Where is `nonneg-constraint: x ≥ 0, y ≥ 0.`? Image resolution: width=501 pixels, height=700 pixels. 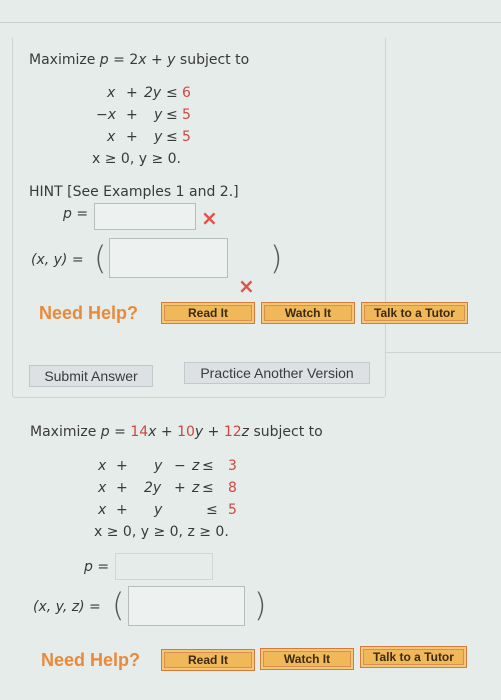
nonneg-constraint: x ≥ 0, y ≥ 0. is located at coordinates (136, 159).